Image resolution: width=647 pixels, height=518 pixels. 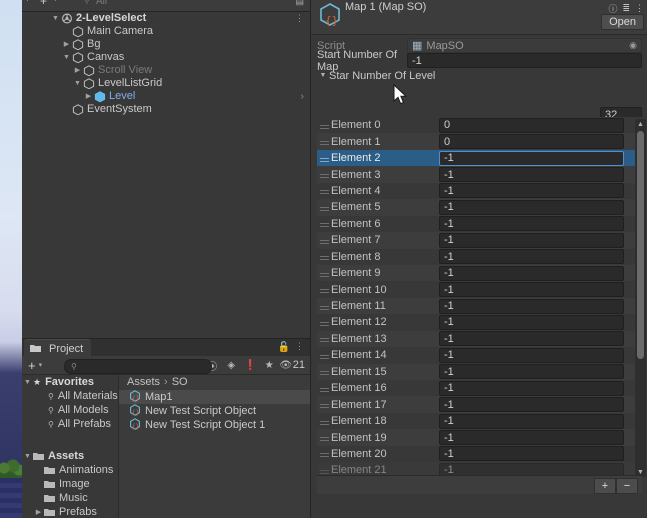 I want to click on array-element-row: Element 0 0, so click(x=479, y=125).